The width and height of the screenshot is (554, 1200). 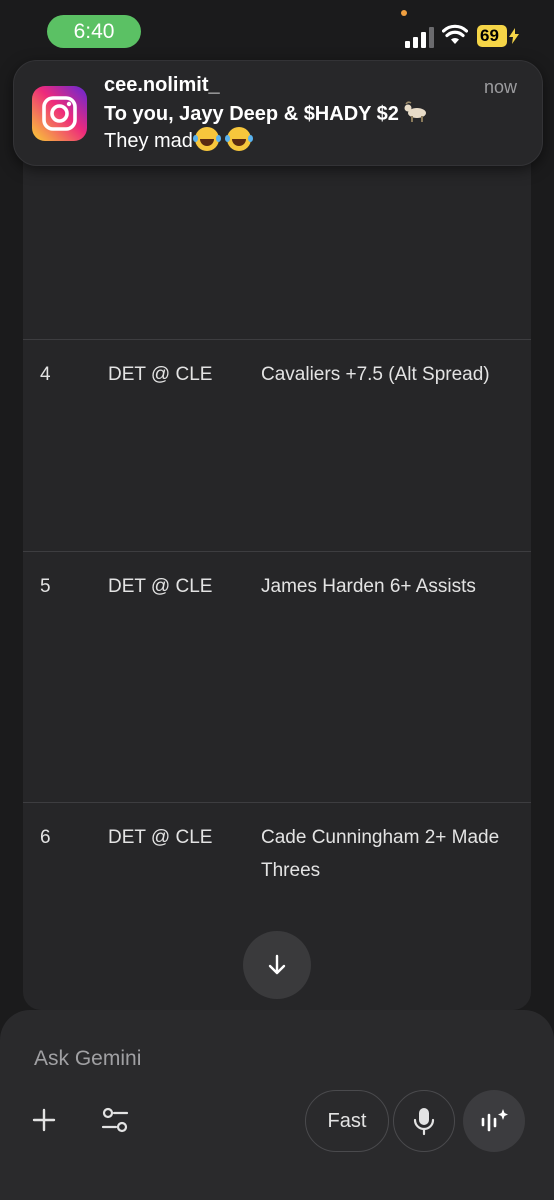 I want to click on tools-icon, so click(x=115, y=1120).